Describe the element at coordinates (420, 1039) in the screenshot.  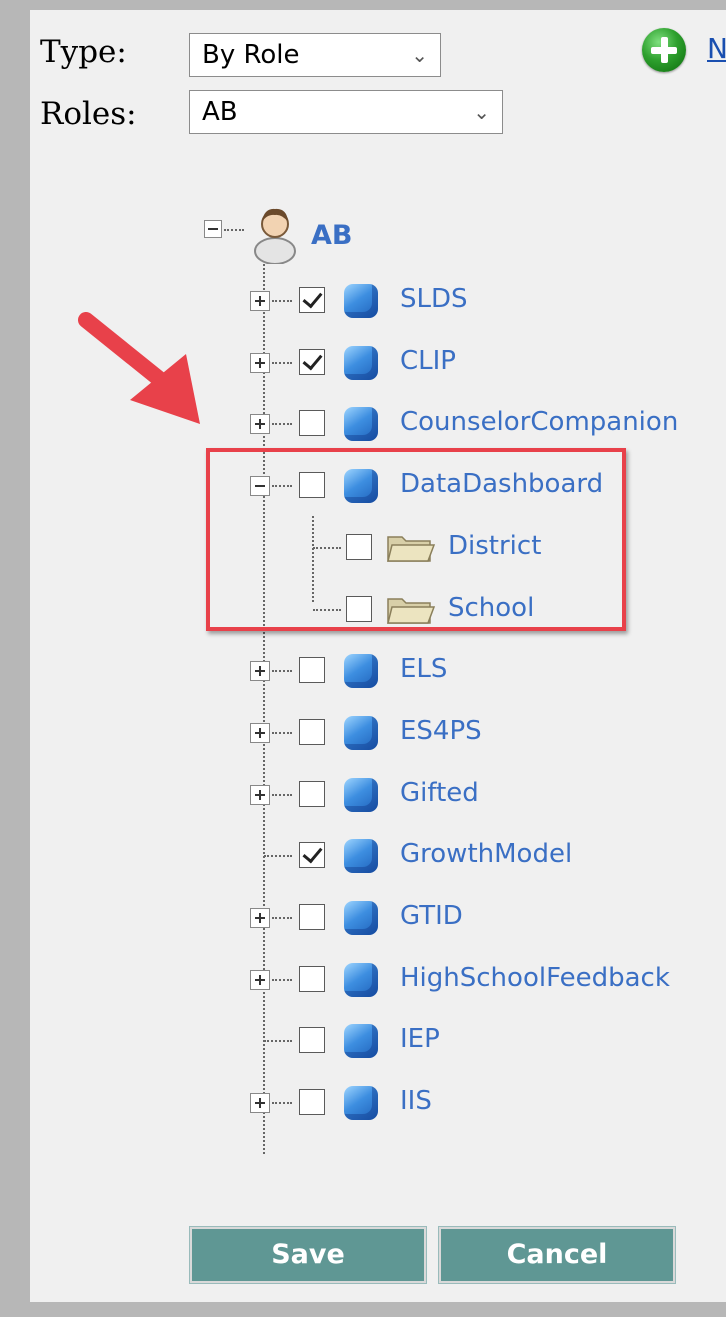
I see `tree-node-label: IEP` at that location.